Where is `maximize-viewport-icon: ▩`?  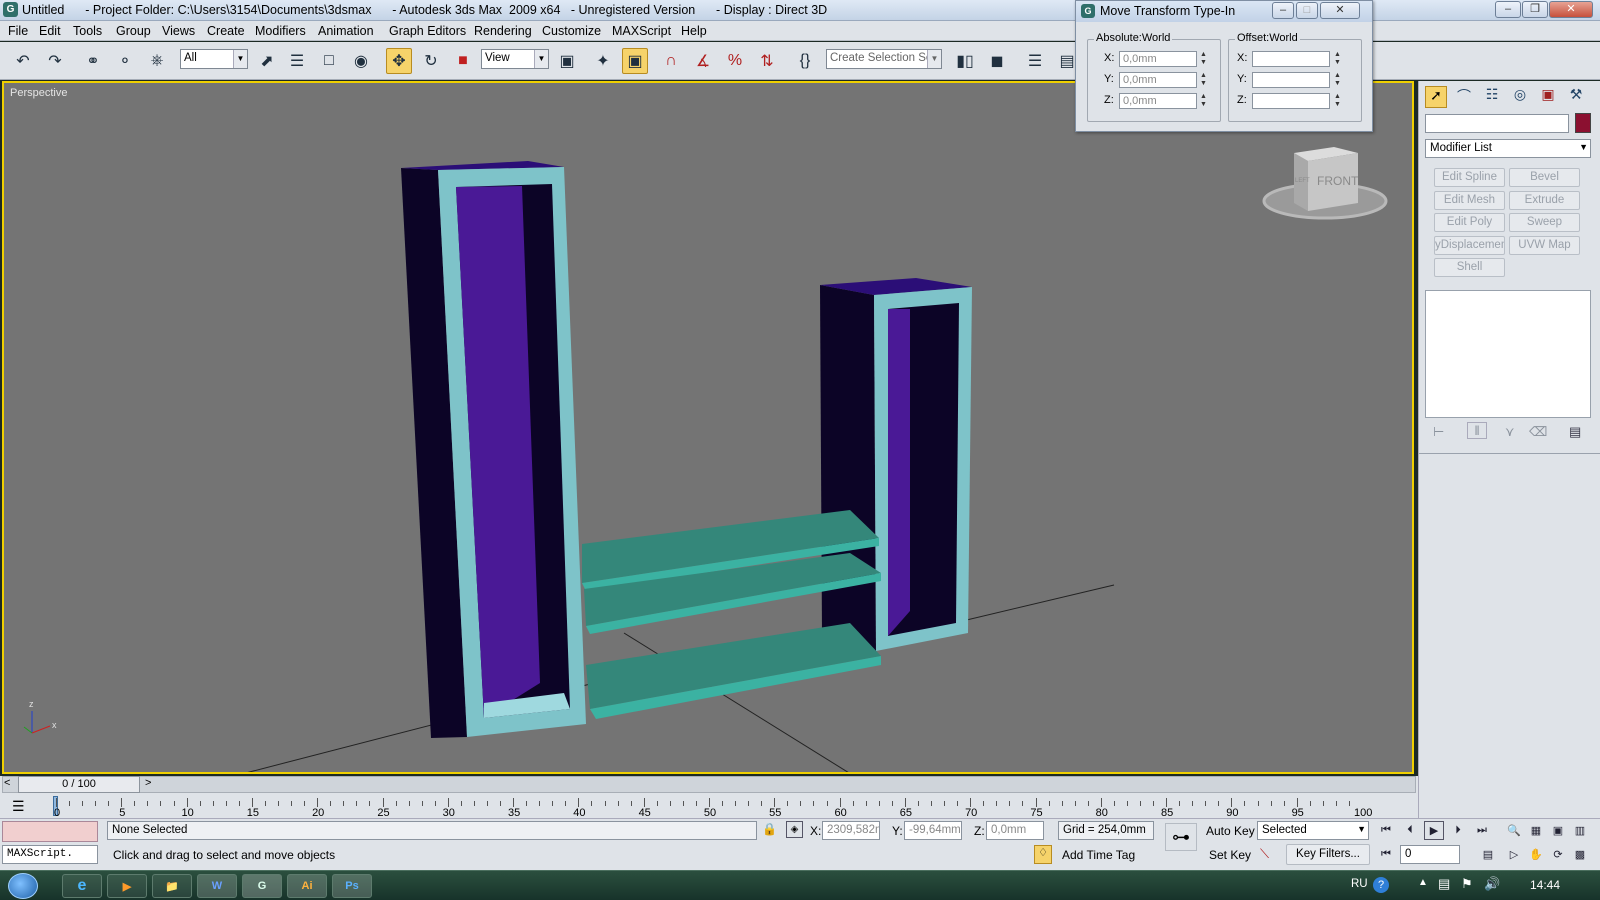
maximize-viewport-icon: ▩ is located at coordinates (1580, 854).